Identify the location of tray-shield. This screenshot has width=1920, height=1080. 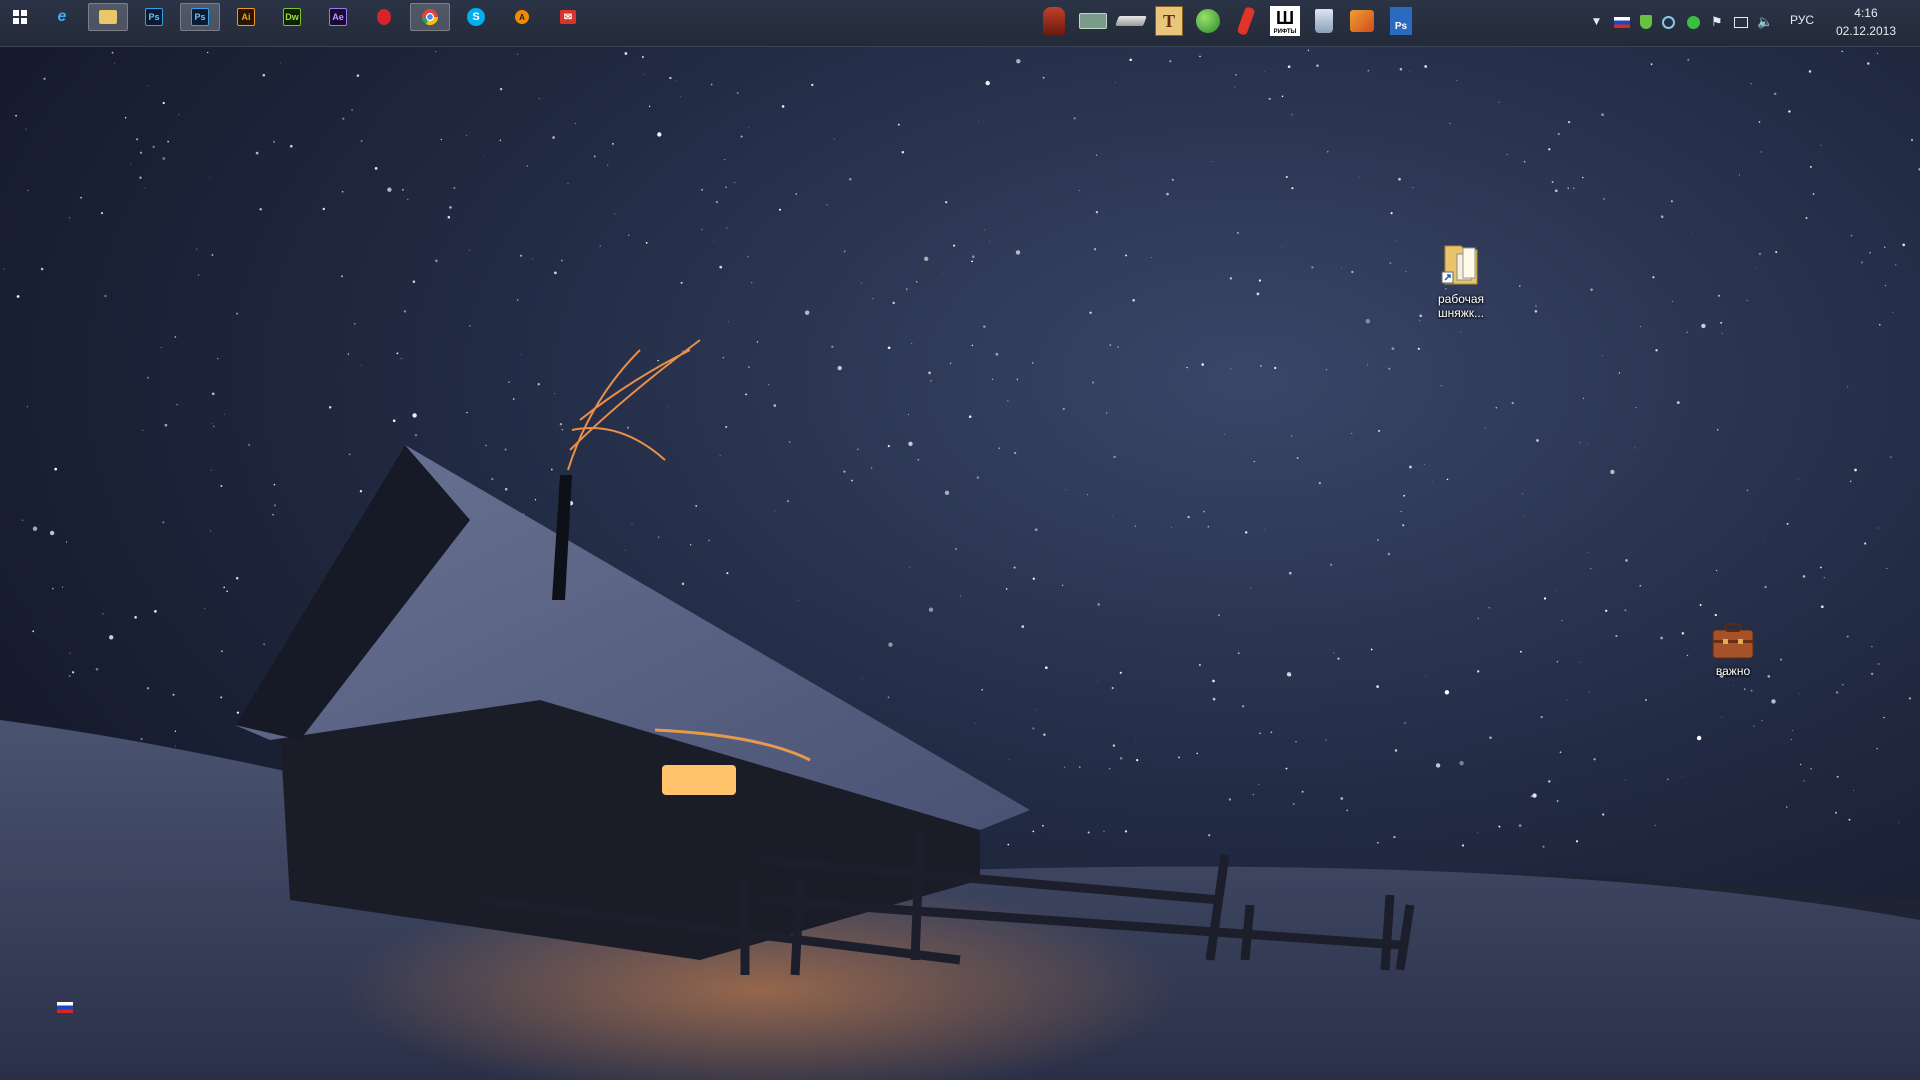
(1646, 22).